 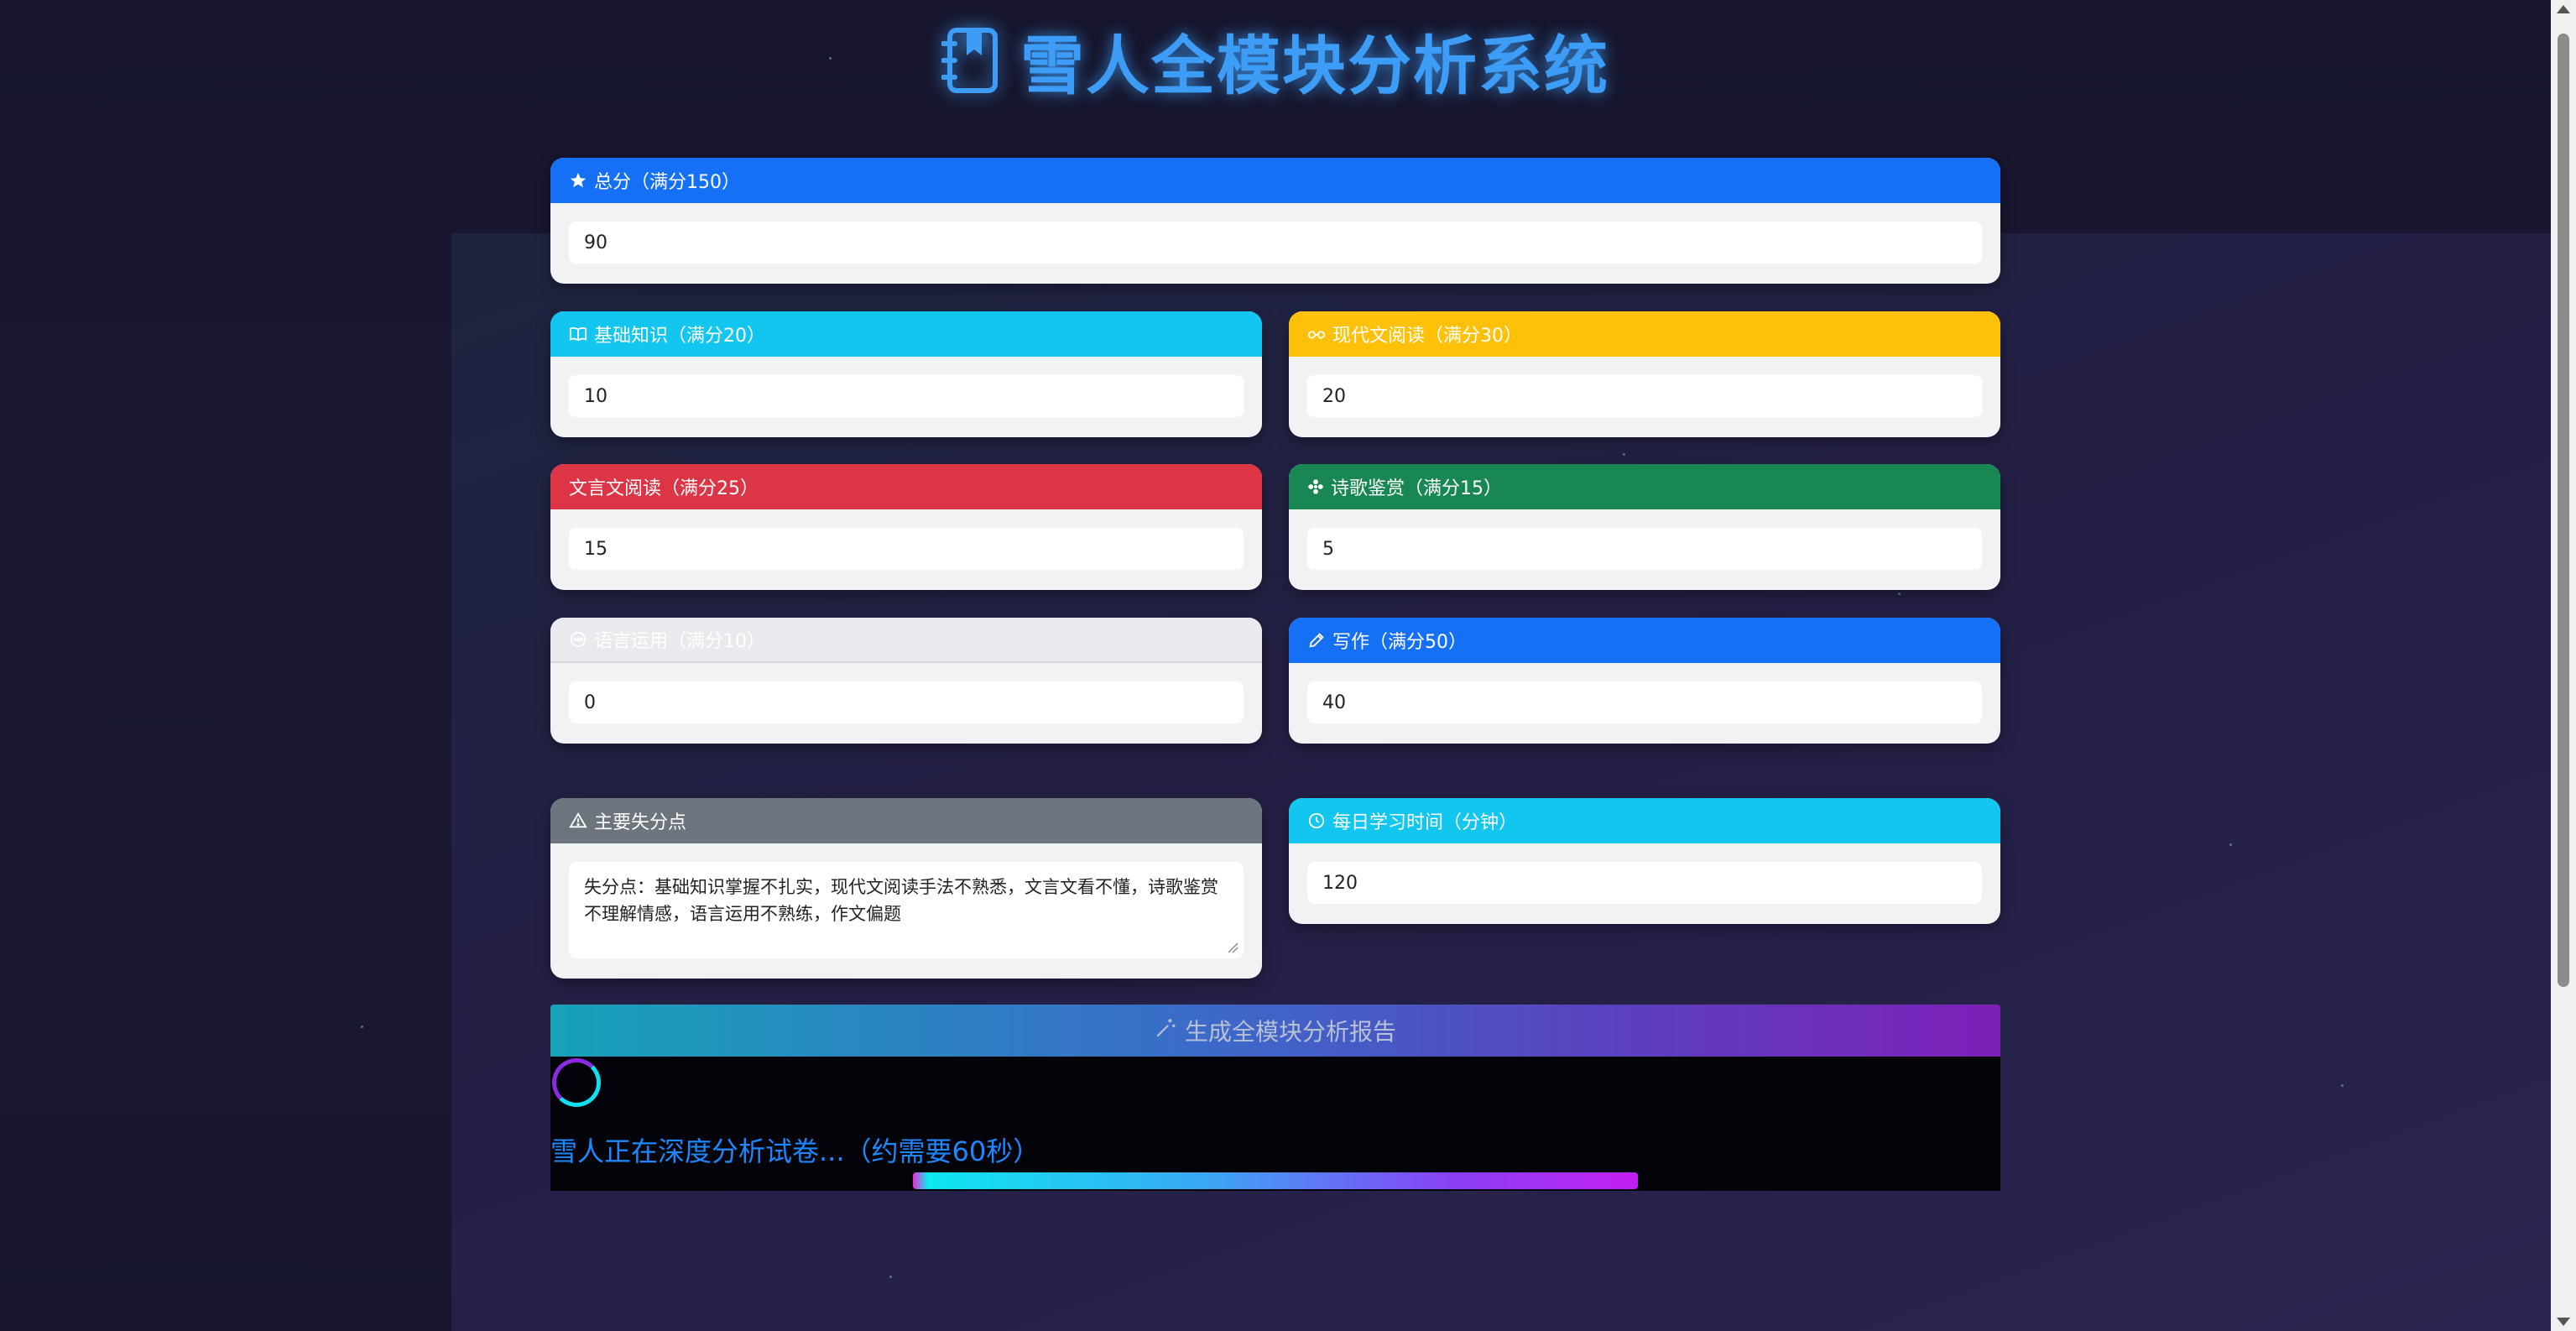 I want to click on classical-reading-card: 文言文阅读（满分25） 15, so click(x=906, y=527).